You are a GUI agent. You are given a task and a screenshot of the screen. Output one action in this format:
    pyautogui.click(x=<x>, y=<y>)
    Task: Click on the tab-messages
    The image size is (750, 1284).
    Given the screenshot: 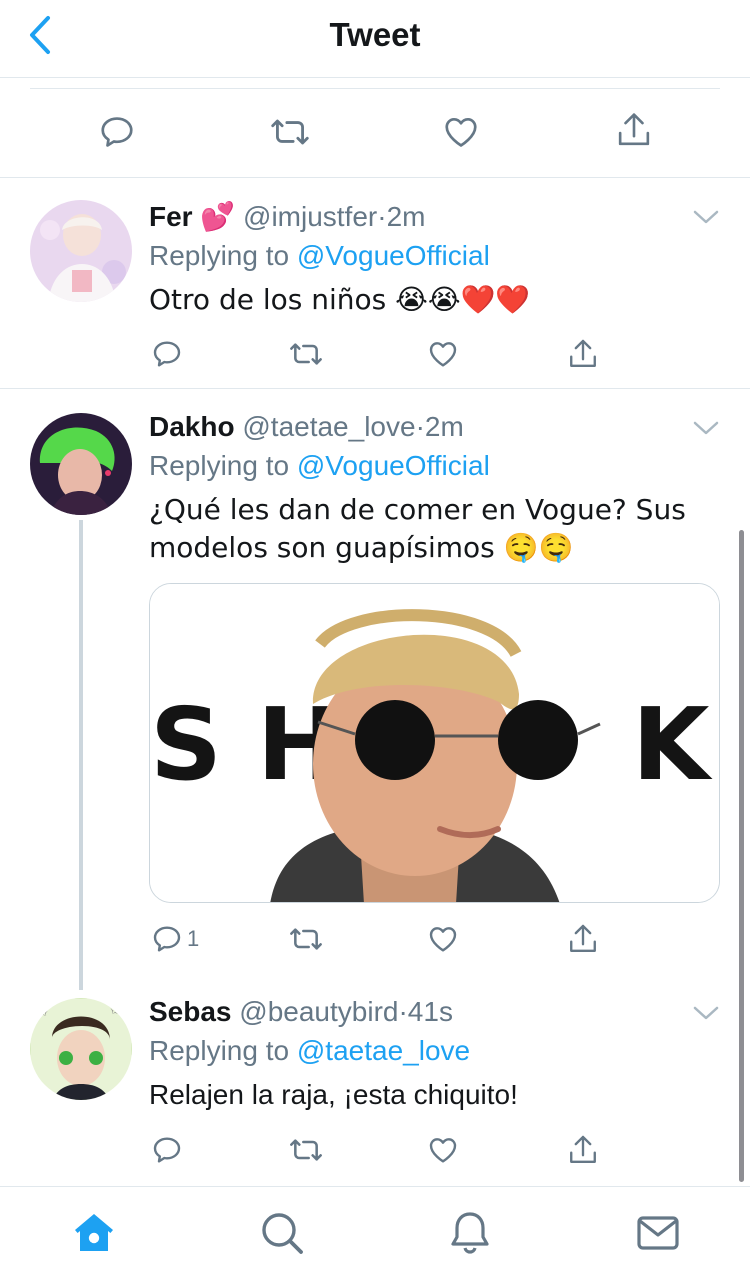 What is the action you would take?
    pyautogui.click(x=658, y=1233)
    